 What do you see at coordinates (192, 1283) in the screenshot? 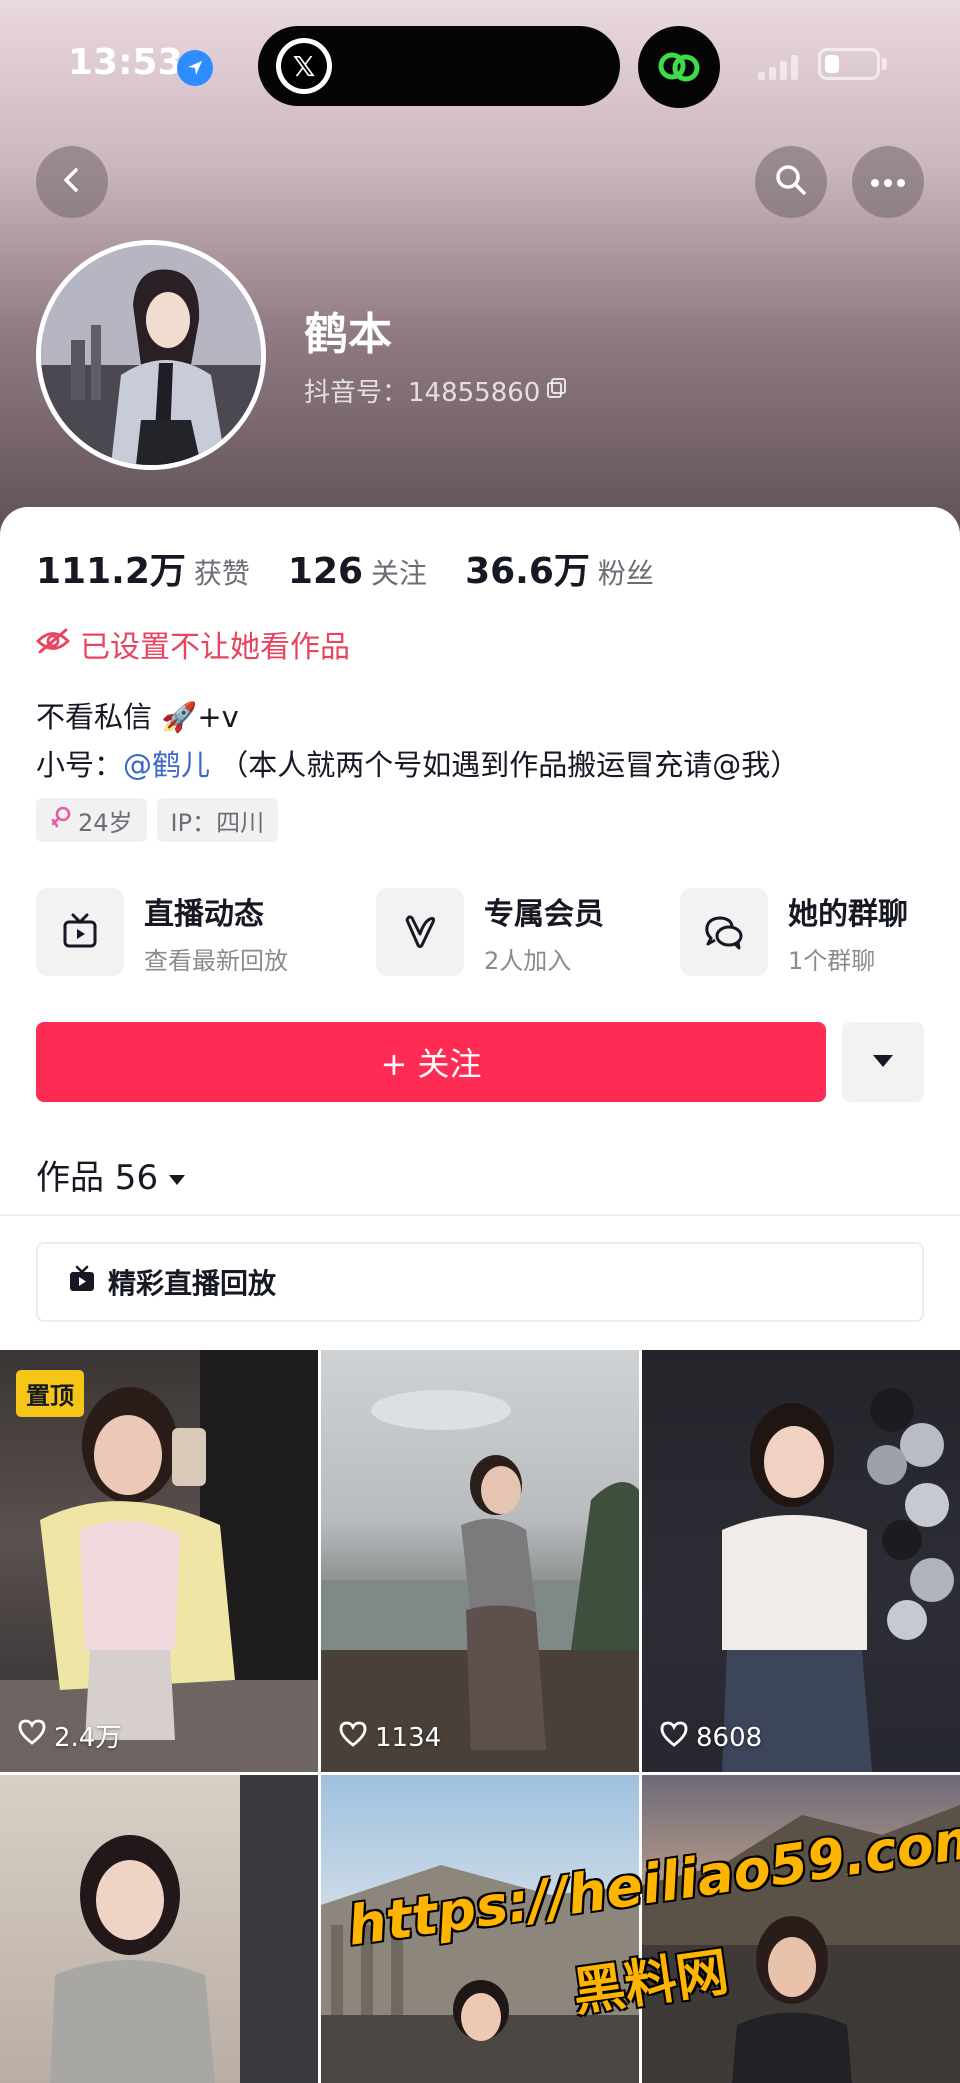
I see `live-replay-label: 精彩直播回放` at bounding box center [192, 1283].